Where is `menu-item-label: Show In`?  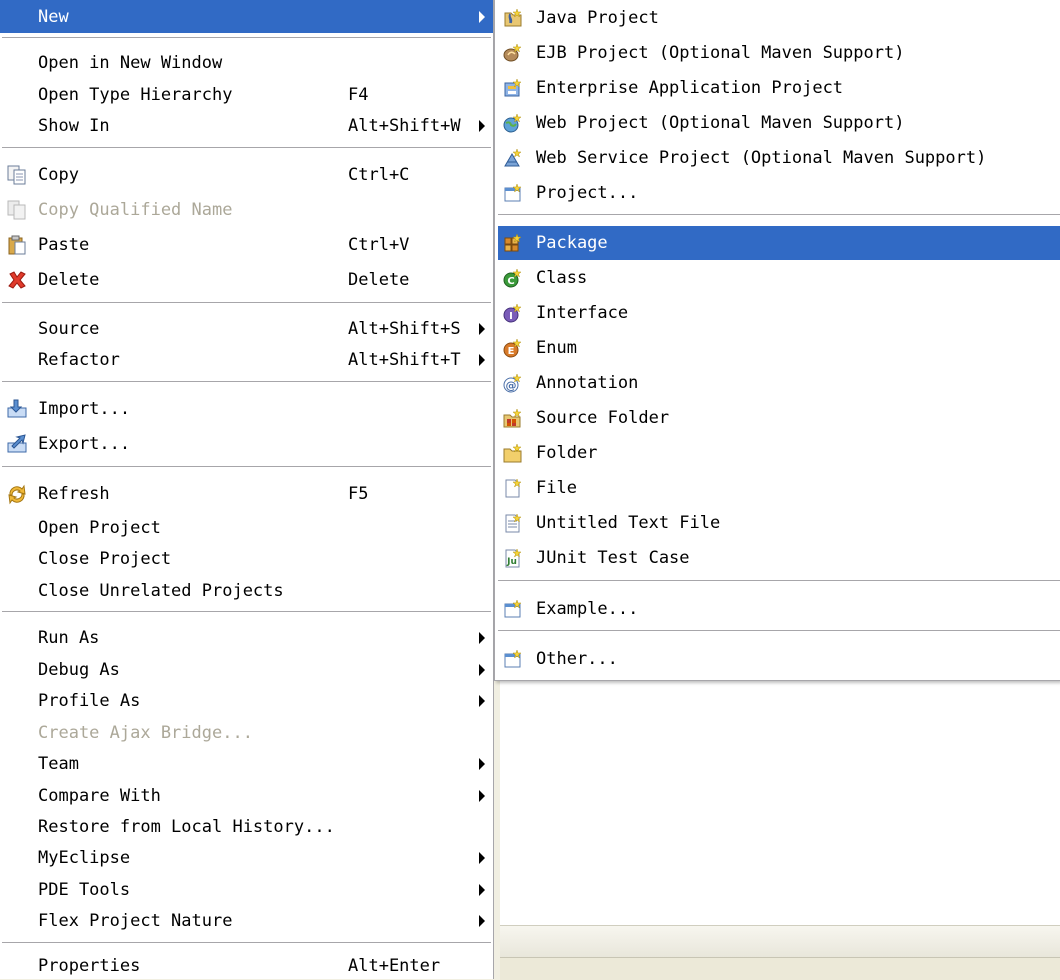 menu-item-label: Show In is located at coordinates (74, 125).